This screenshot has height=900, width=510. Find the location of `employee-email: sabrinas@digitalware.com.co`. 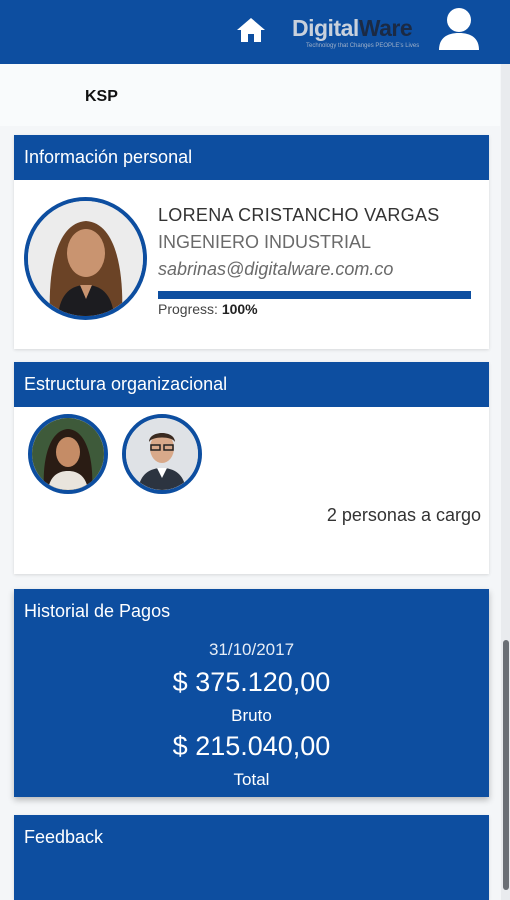

employee-email: sabrinas@digitalware.com.co is located at coordinates (275, 269).